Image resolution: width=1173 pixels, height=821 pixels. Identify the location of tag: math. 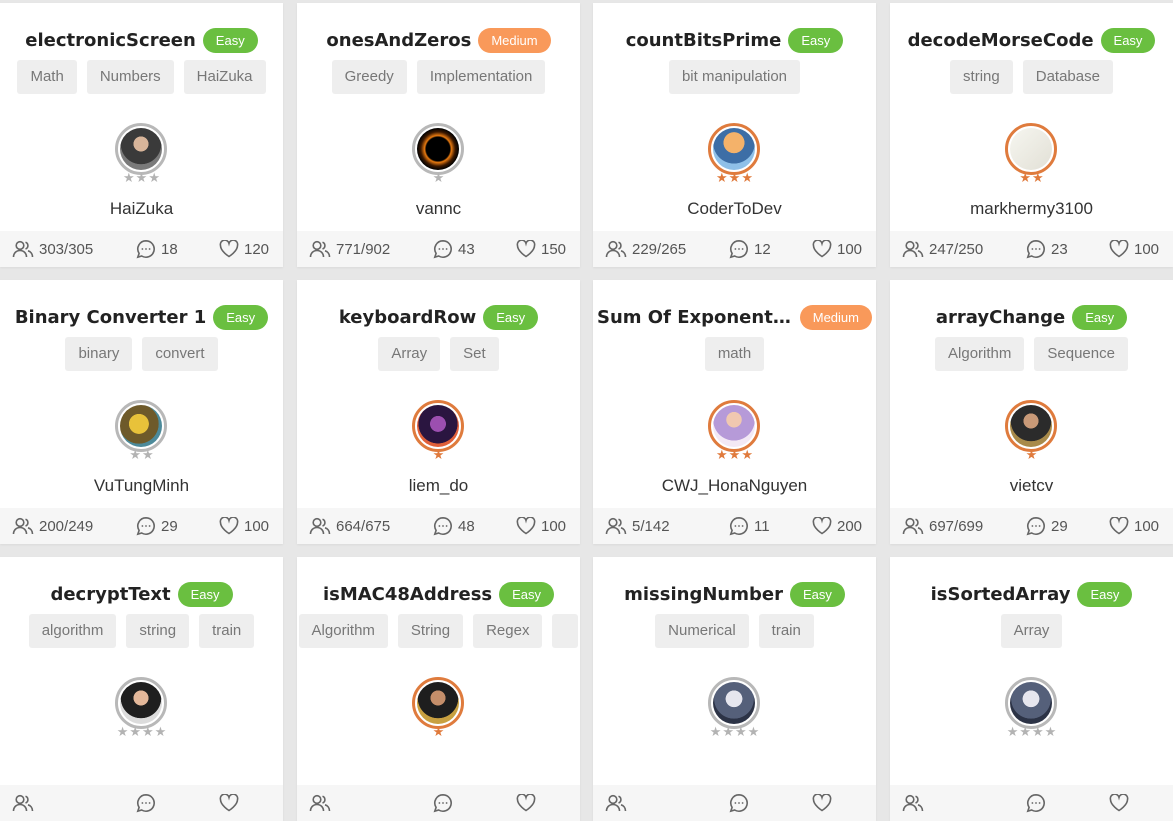
(734, 354).